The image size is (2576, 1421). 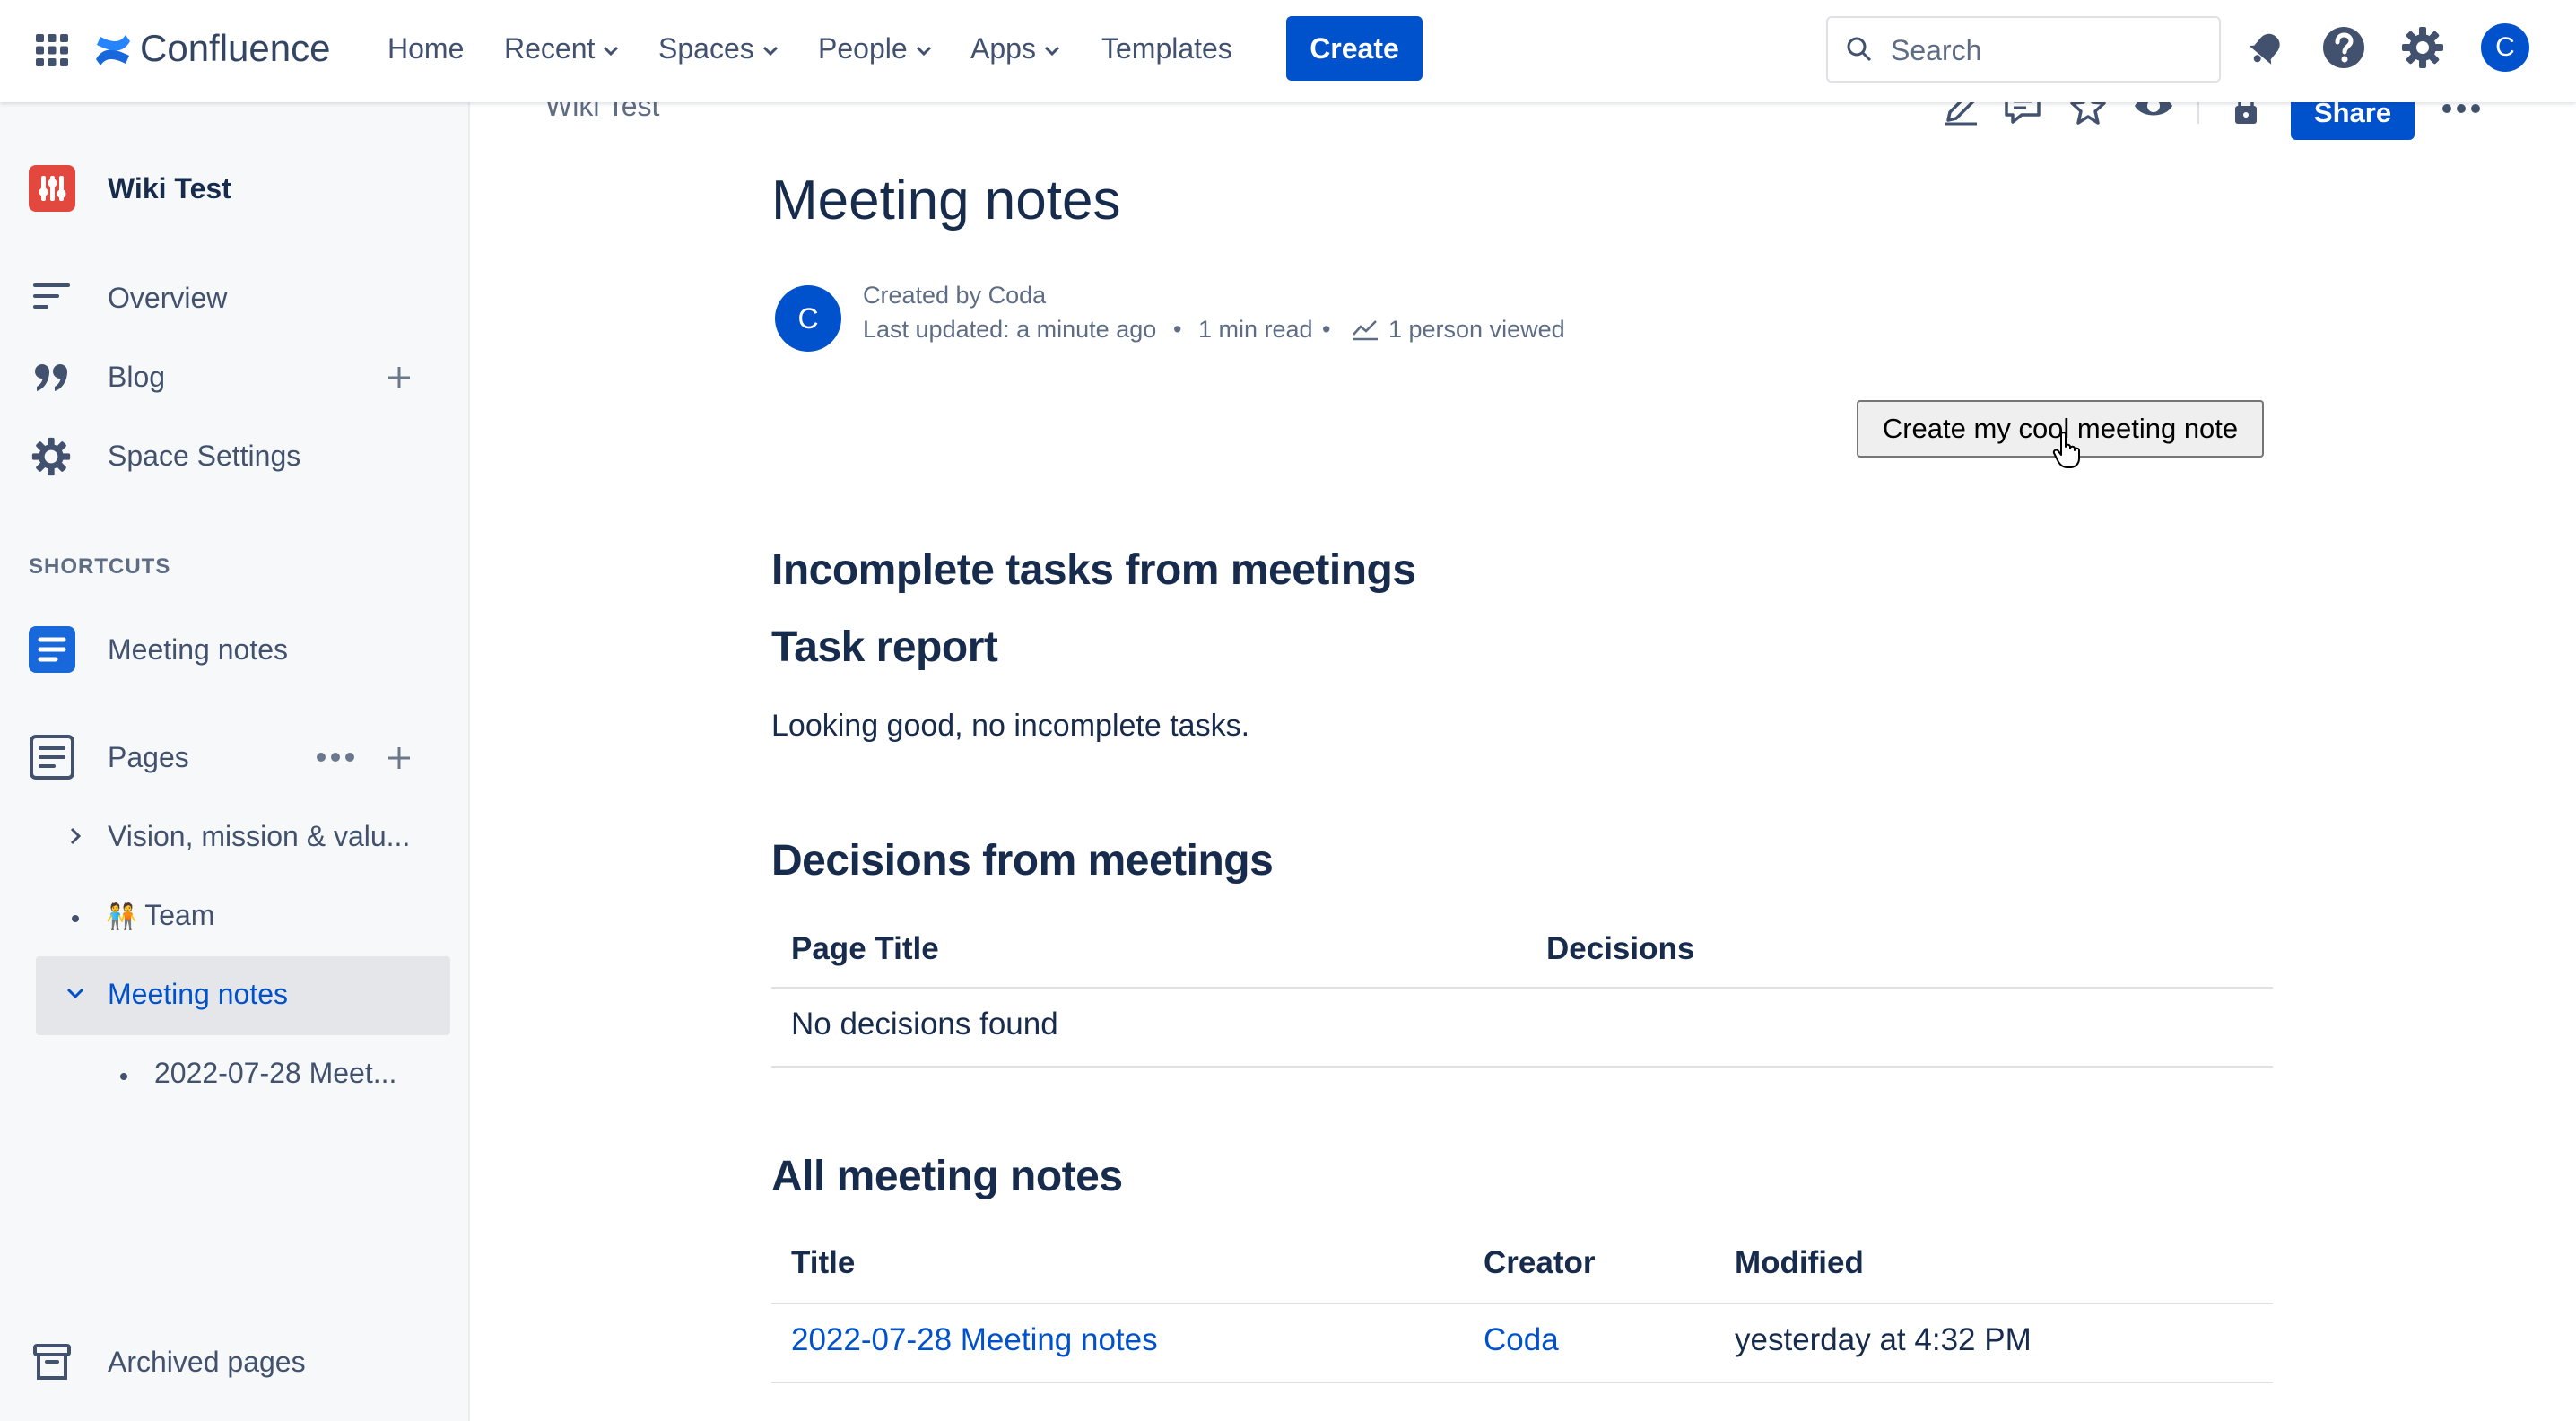 What do you see at coordinates (51, 377) in the screenshot?
I see `blog-quote-icon` at bounding box center [51, 377].